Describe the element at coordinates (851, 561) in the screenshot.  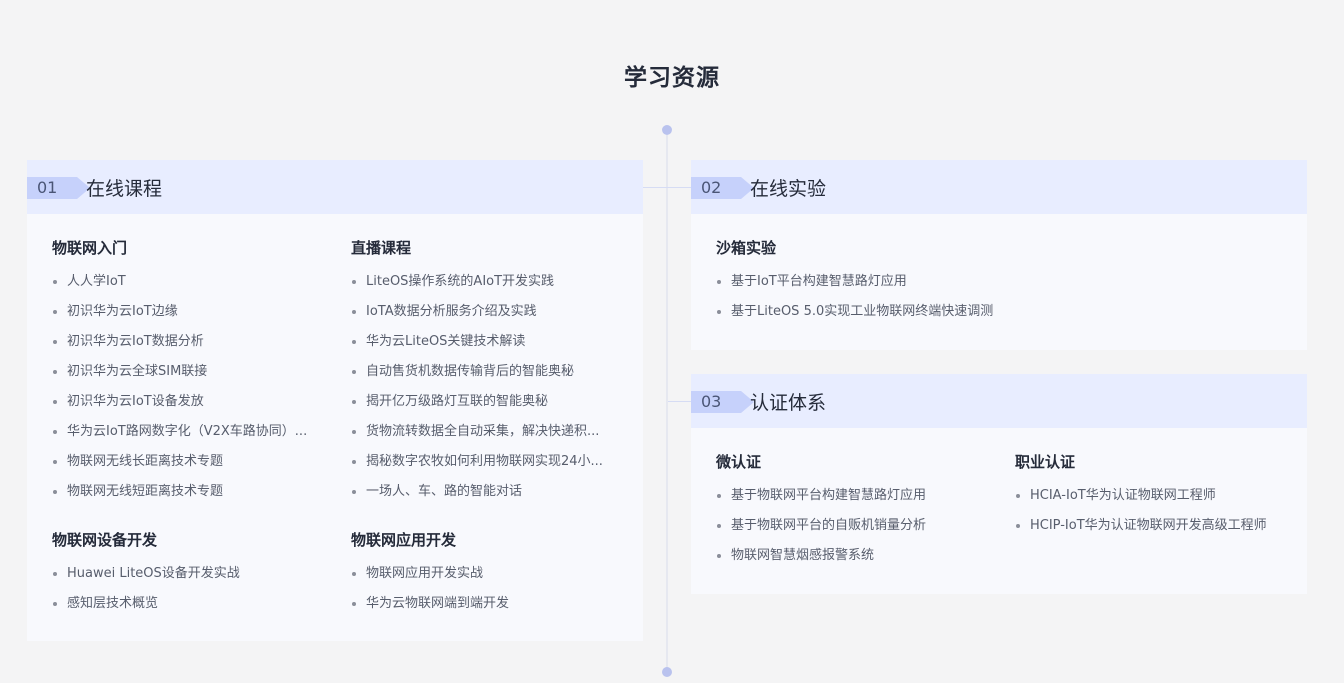
I see `list-item: 物联网智慧烟感报警系统` at that location.